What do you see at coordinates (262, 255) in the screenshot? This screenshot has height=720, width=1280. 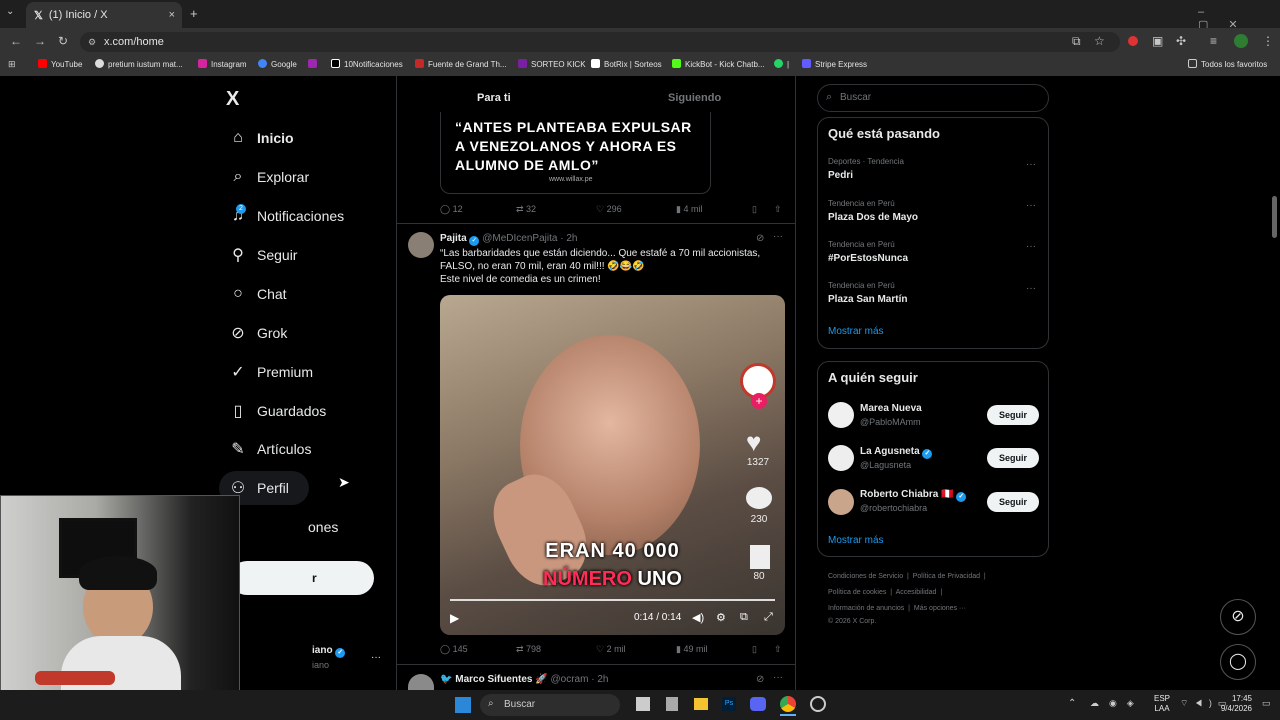 I see `nav-follow: ⚲ Seguir` at bounding box center [262, 255].